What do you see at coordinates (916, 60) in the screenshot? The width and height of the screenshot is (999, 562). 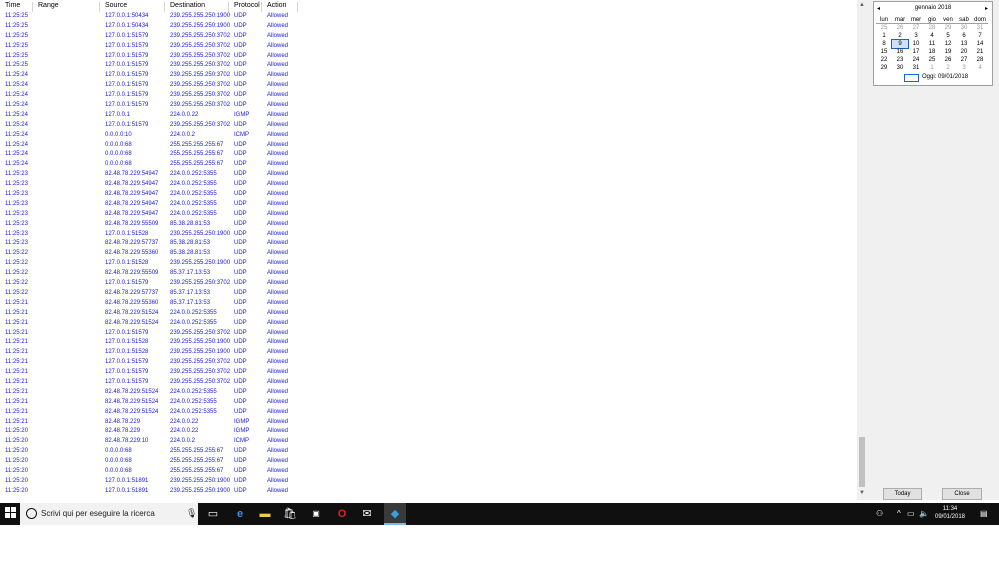 I see `calendar-day: 24` at bounding box center [916, 60].